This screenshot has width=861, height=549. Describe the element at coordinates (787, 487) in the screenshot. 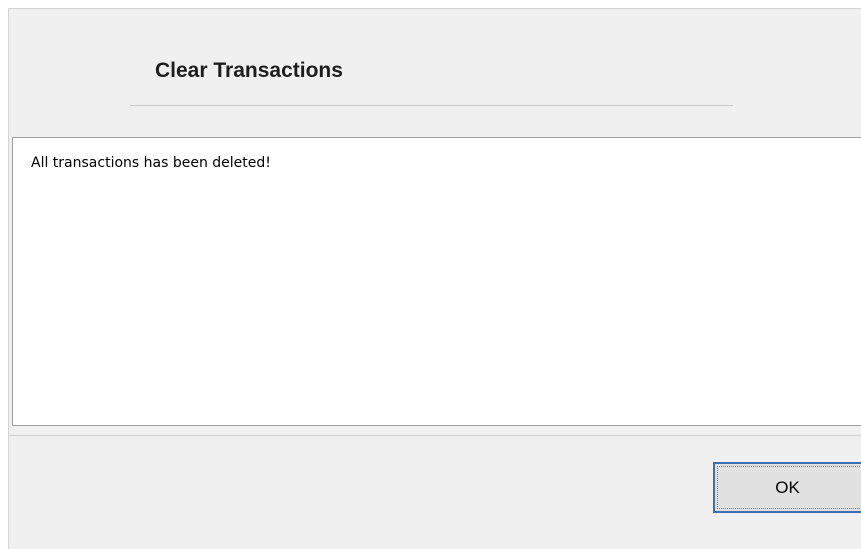

I see `ok-button: OK` at that location.